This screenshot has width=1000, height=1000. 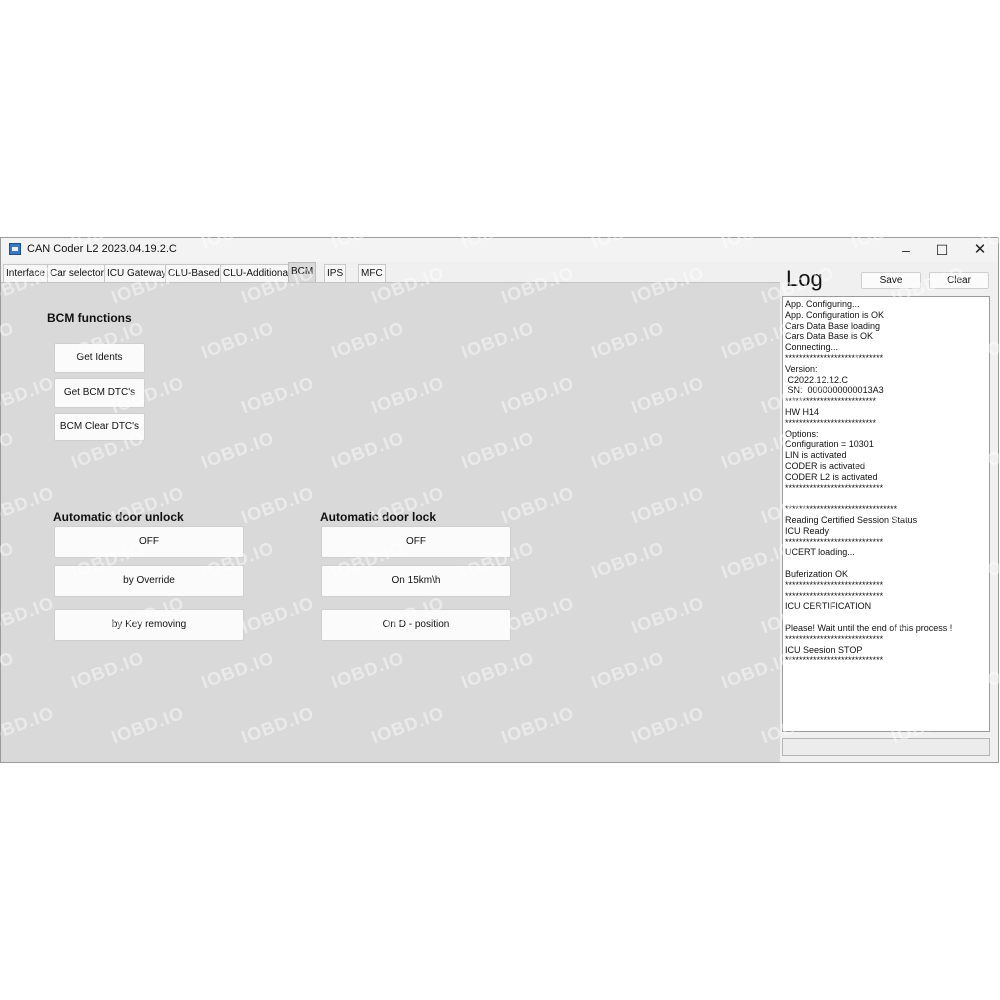 I want to click on door-lock-off-button: OFF, so click(x=416, y=542).